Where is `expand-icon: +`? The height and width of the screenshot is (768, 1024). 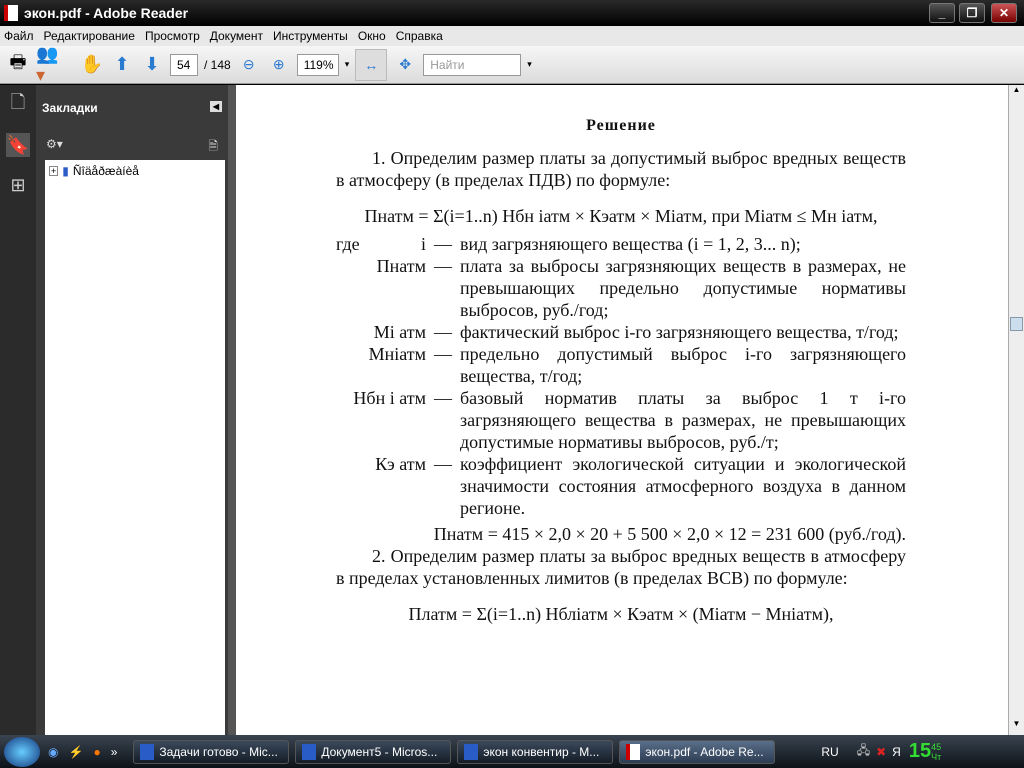
expand-icon: + is located at coordinates (54, 171).